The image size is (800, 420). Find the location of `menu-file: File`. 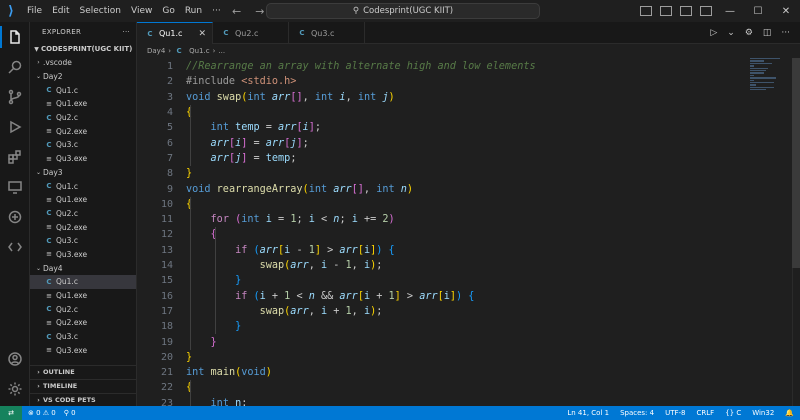

menu-file: File is located at coordinates (34, 11).